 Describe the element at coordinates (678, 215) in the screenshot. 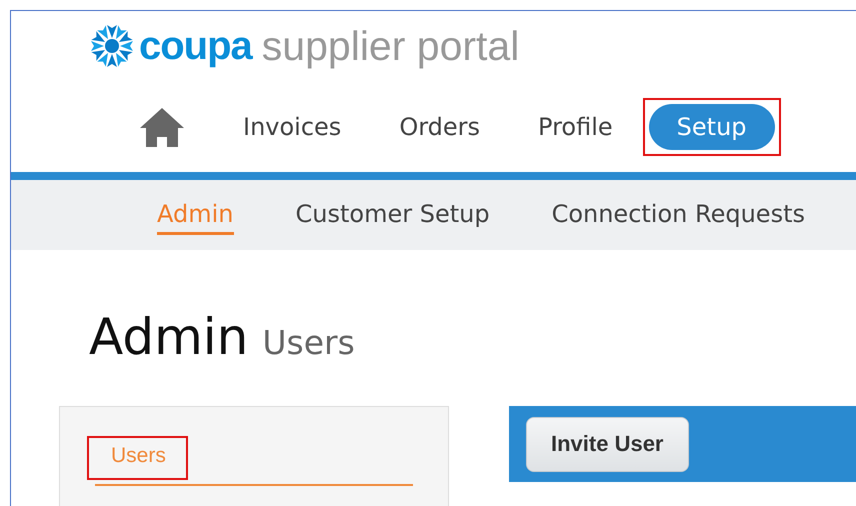

I see `subnav-tab: Connection Requests` at that location.